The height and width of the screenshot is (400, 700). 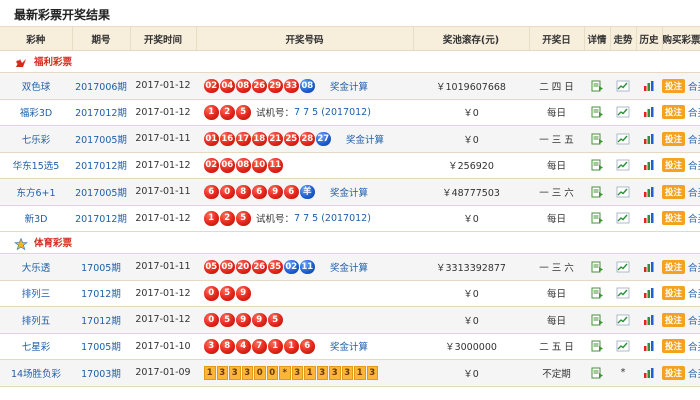 I want to click on trend-cell, so click(x=623, y=192).